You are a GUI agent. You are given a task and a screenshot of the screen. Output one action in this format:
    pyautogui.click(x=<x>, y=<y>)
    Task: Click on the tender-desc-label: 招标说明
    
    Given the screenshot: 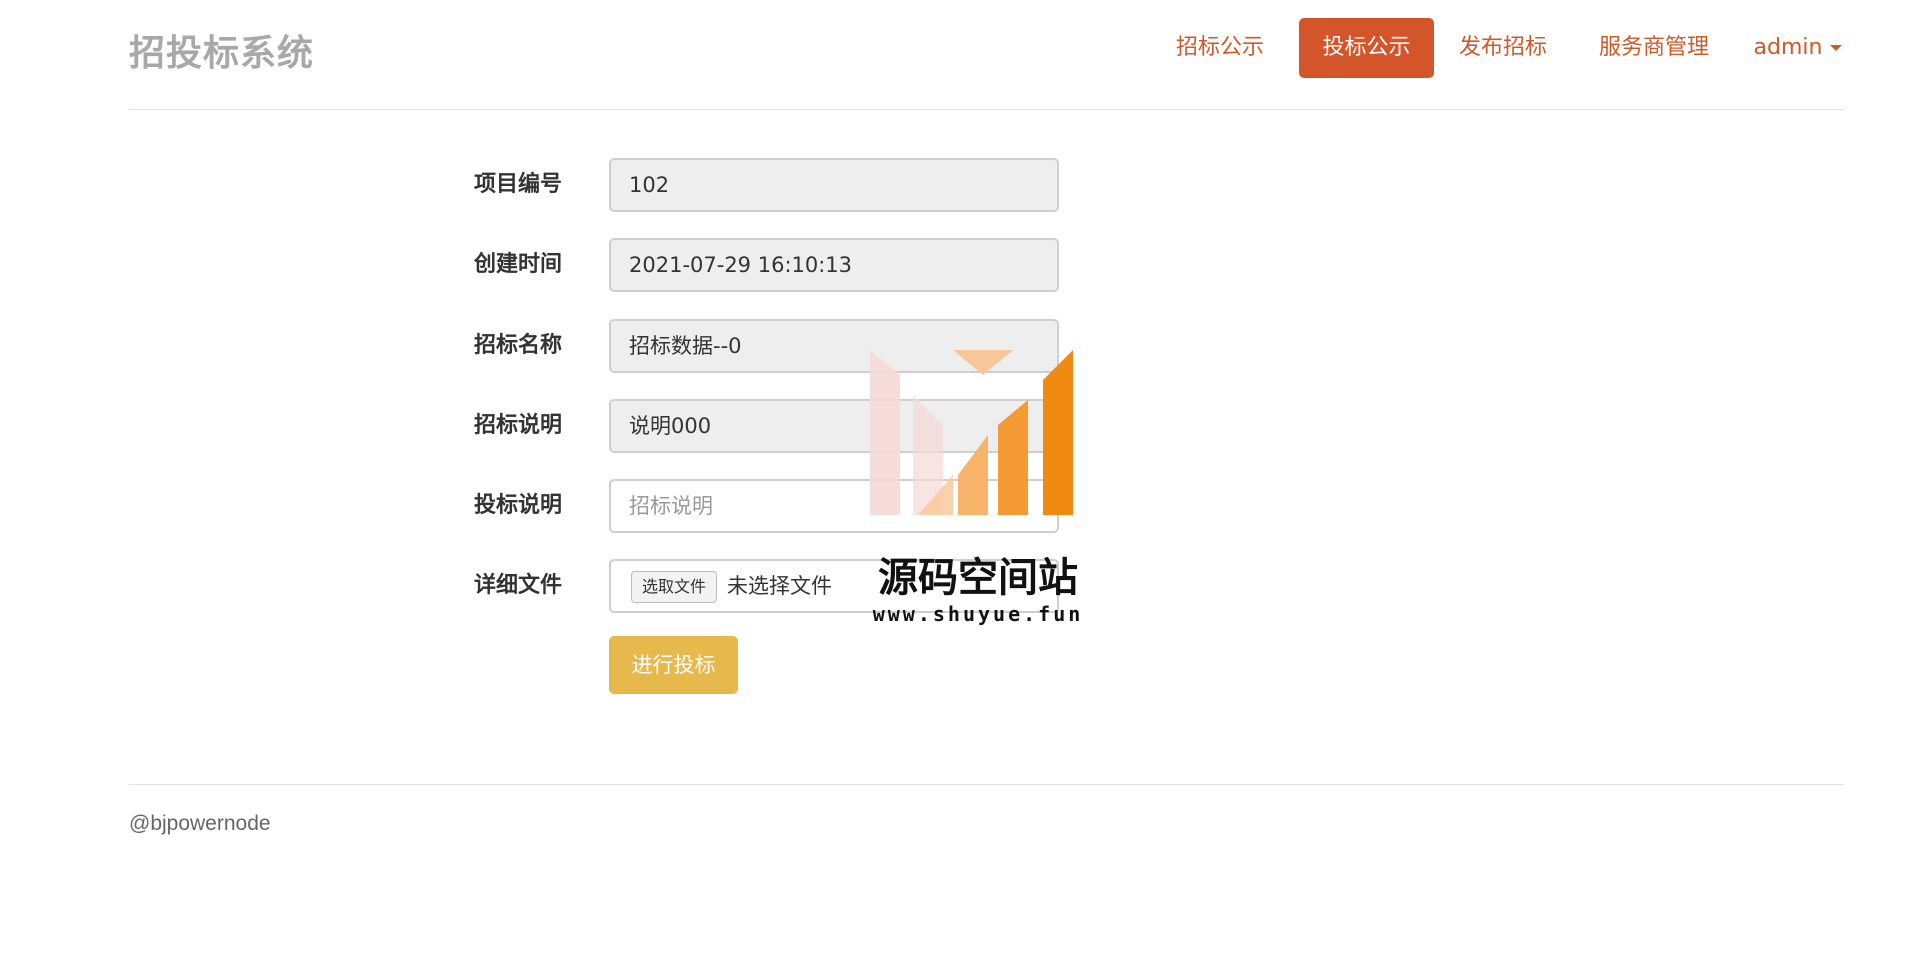 What is the action you would take?
    pyautogui.click(x=518, y=425)
    